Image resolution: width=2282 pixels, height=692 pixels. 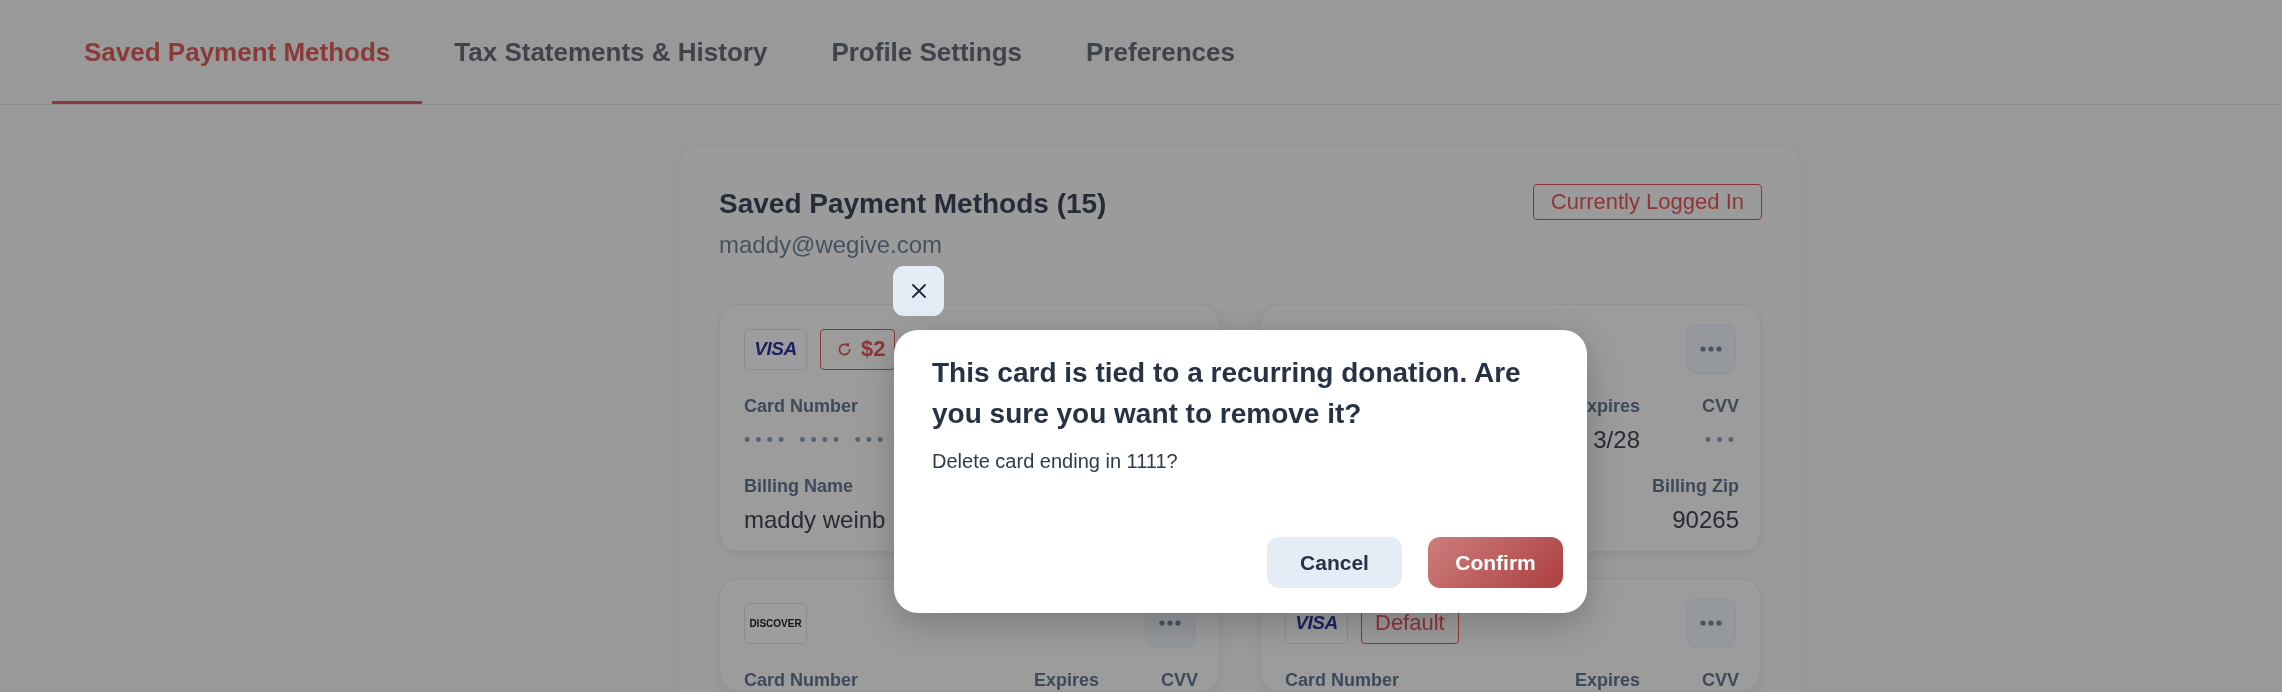 I want to click on field-label: Billing Name, so click(x=799, y=486).